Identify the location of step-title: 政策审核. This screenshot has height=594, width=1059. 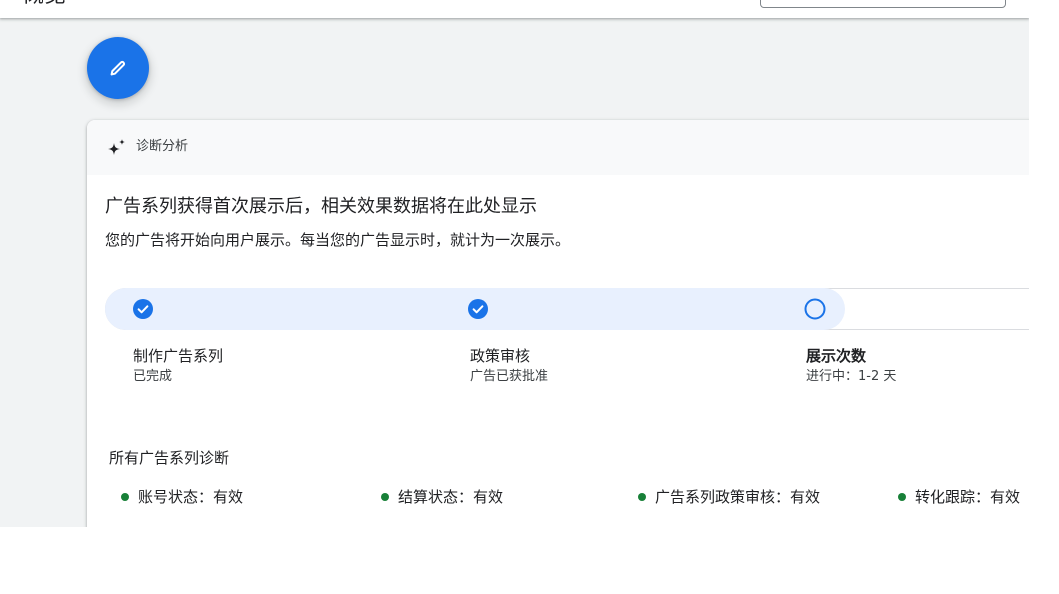
(500, 356).